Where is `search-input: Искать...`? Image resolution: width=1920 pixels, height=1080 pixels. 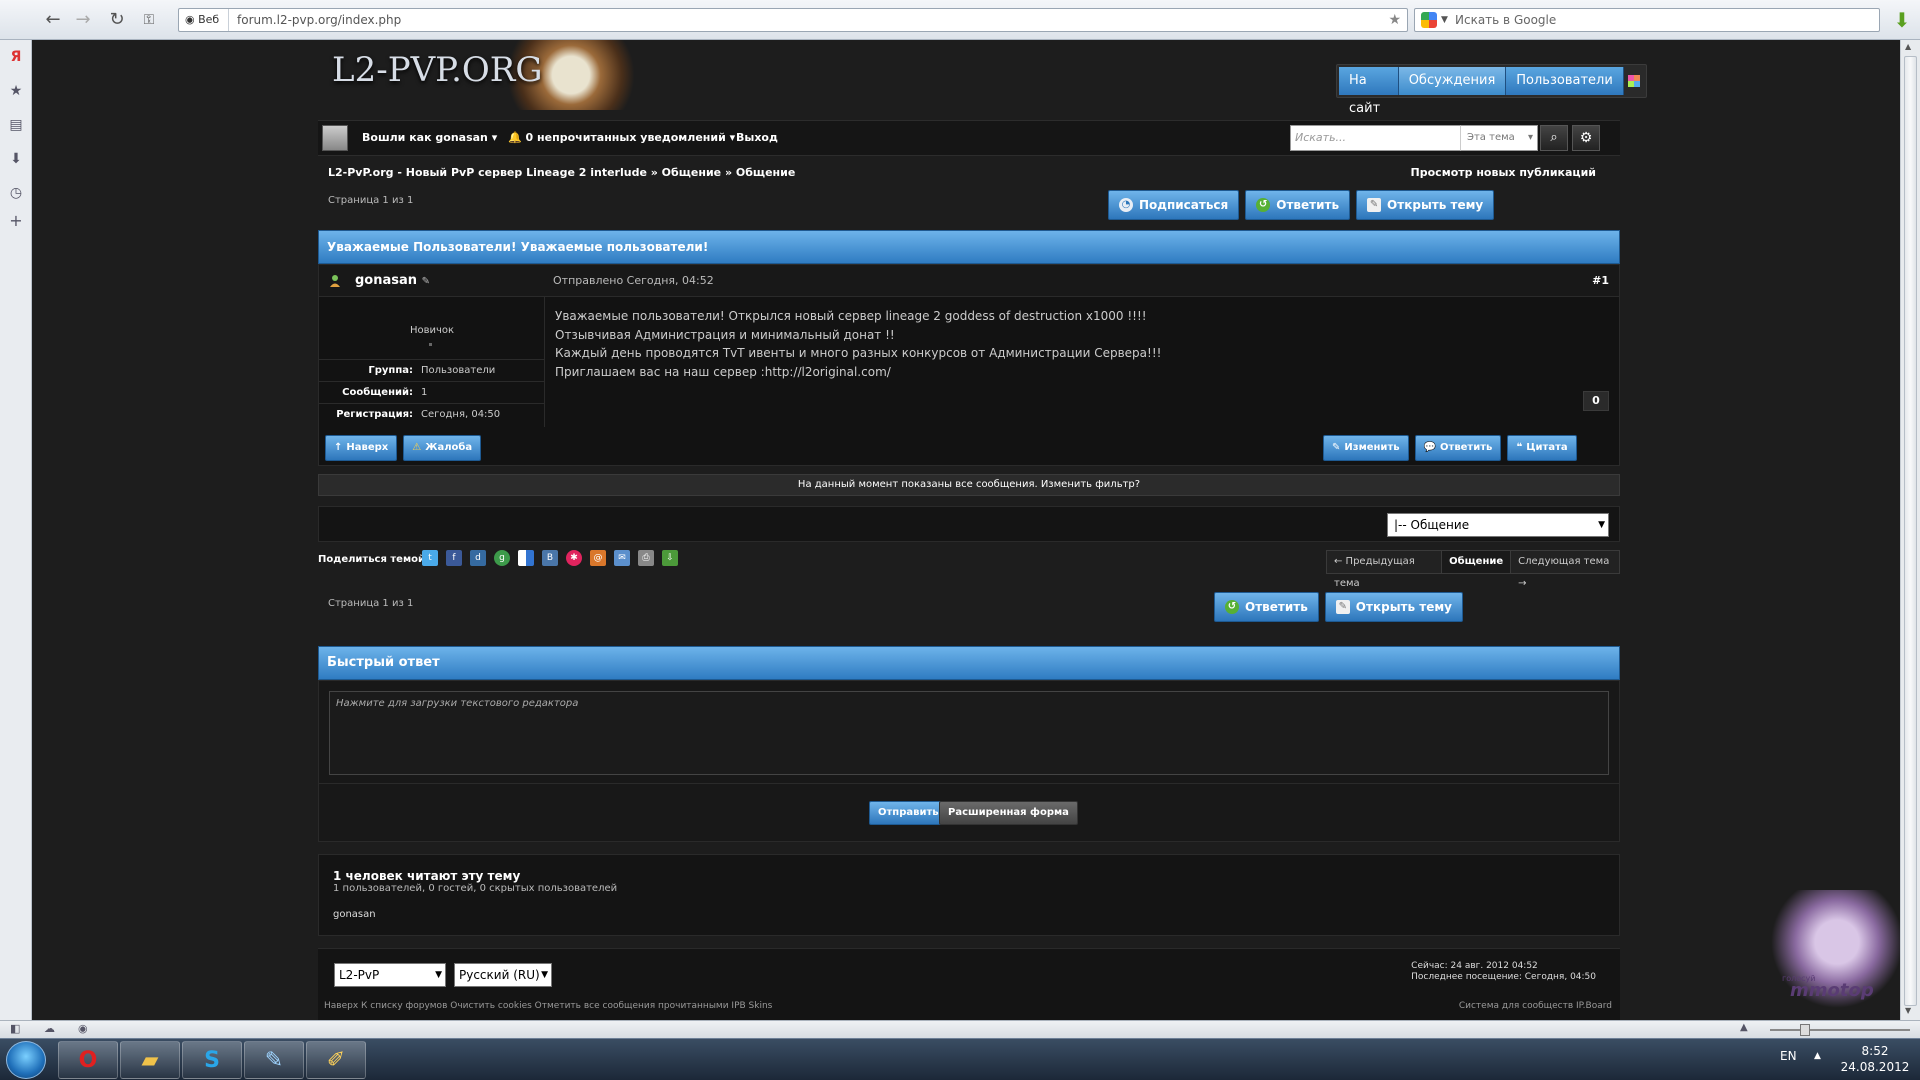 search-input: Искать... is located at coordinates (1377, 138).